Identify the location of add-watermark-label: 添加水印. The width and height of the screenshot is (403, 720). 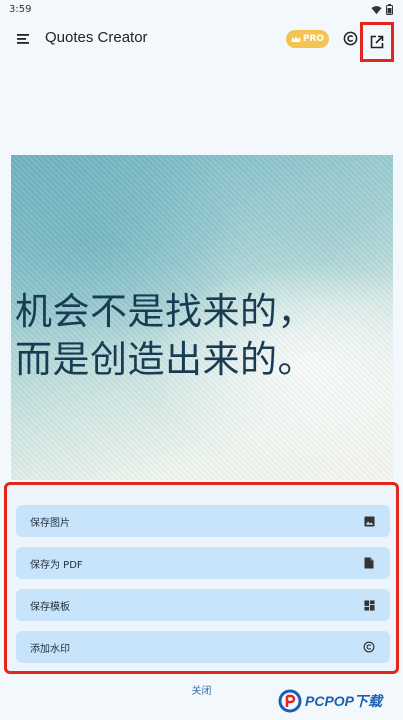
(50, 649).